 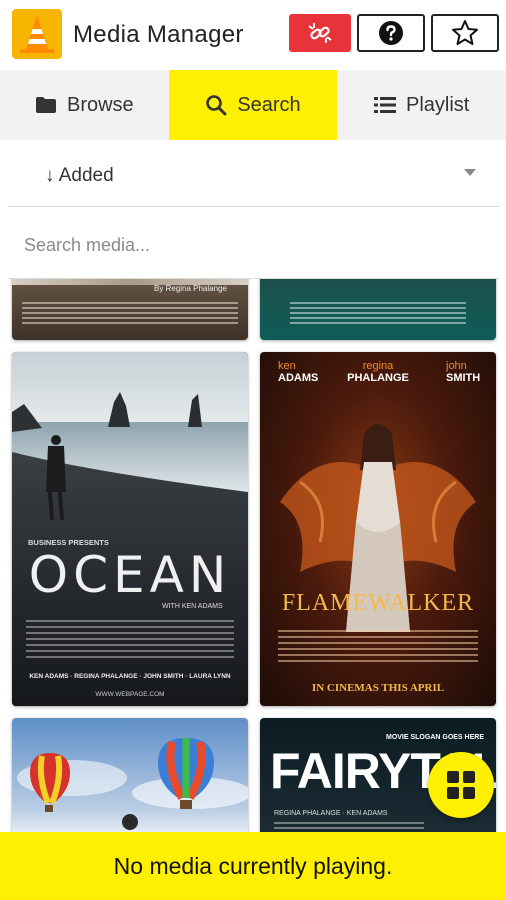 I want to click on now-playing-bar: No media currently playing., so click(x=253, y=866).